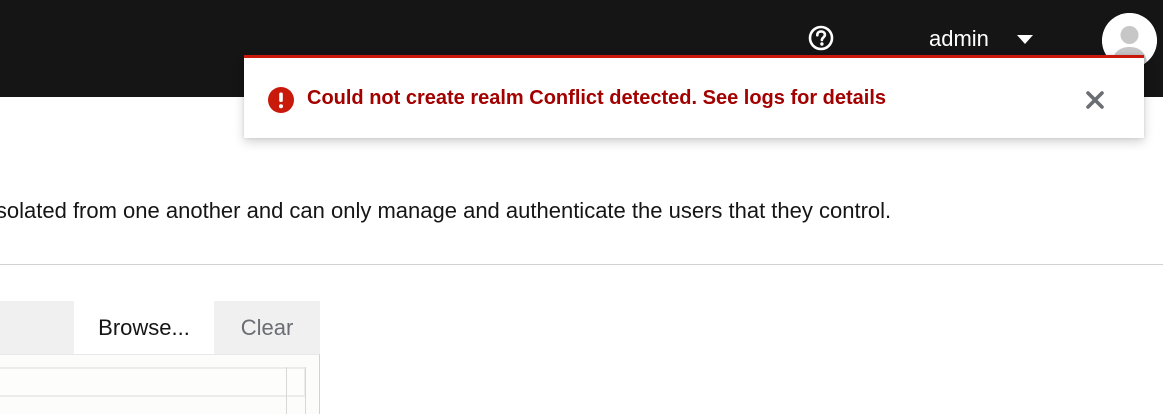  I want to click on clear-button: Clear, so click(267, 327).